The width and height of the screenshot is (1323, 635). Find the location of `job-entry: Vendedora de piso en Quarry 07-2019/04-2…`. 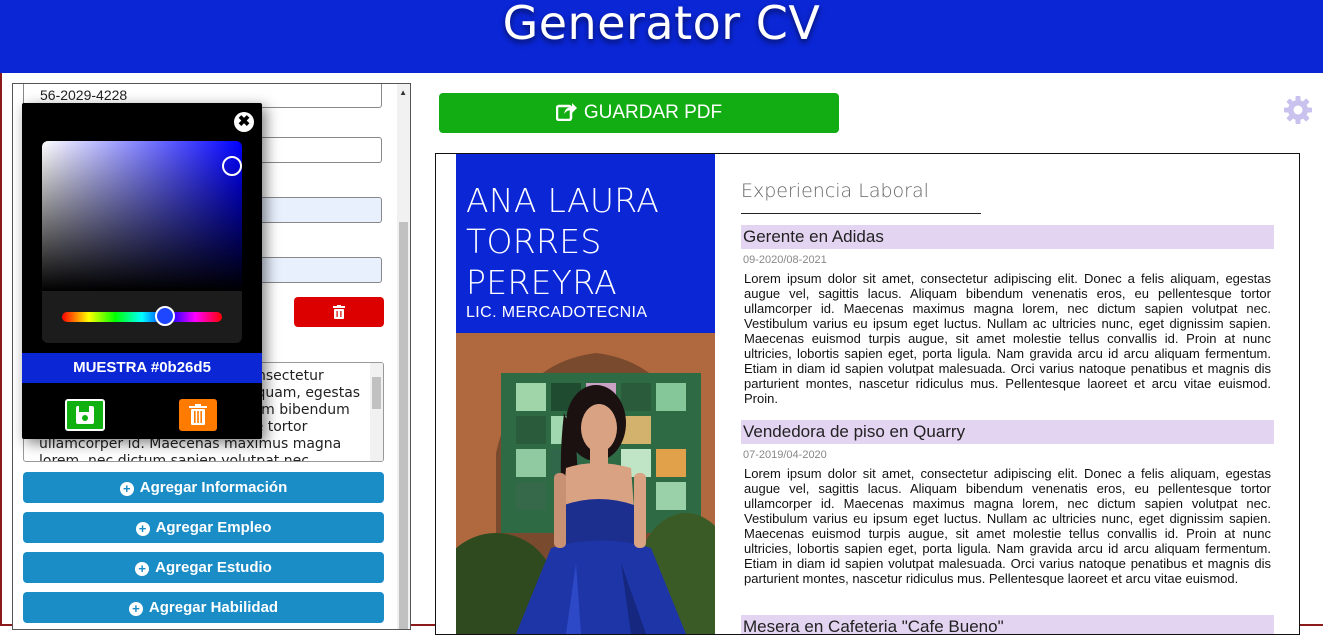

job-entry: Vendedora de piso en Quarry 07-2019/04-2… is located at coordinates (1007, 503).